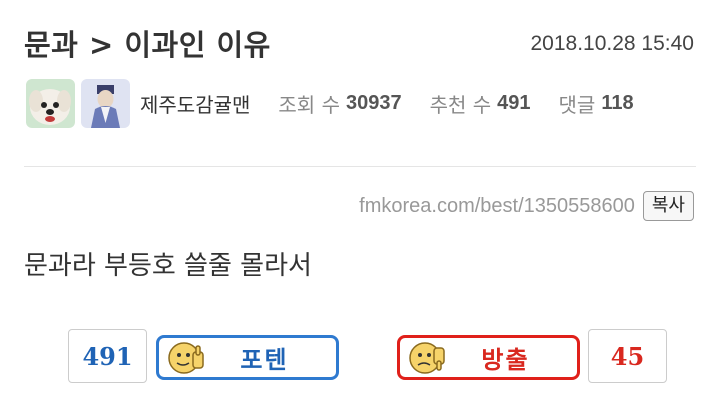 The image size is (720, 406). I want to click on downvote-count: 45, so click(627, 356).